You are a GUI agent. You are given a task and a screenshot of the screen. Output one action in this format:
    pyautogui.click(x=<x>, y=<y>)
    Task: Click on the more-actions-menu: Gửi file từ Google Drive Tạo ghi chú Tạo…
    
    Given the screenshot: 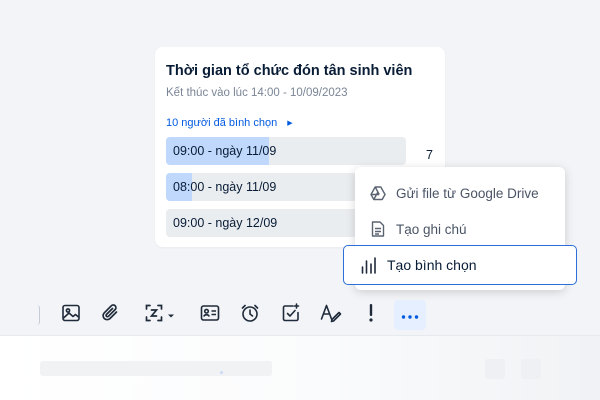 What is the action you would take?
    pyautogui.click(x=460, y=228)
    